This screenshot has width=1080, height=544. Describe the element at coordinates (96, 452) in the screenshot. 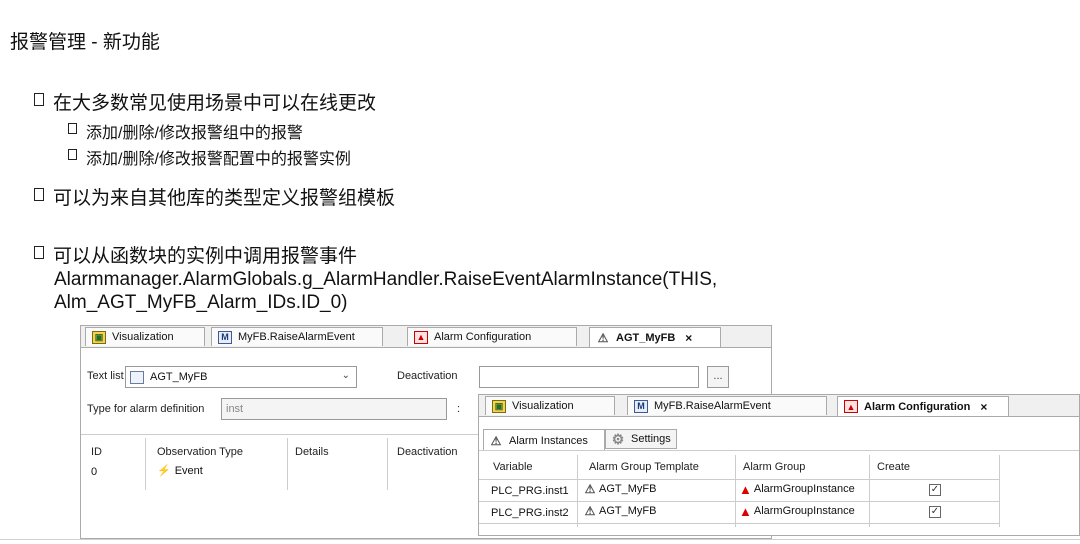

I see `column-id: ID` at that location.